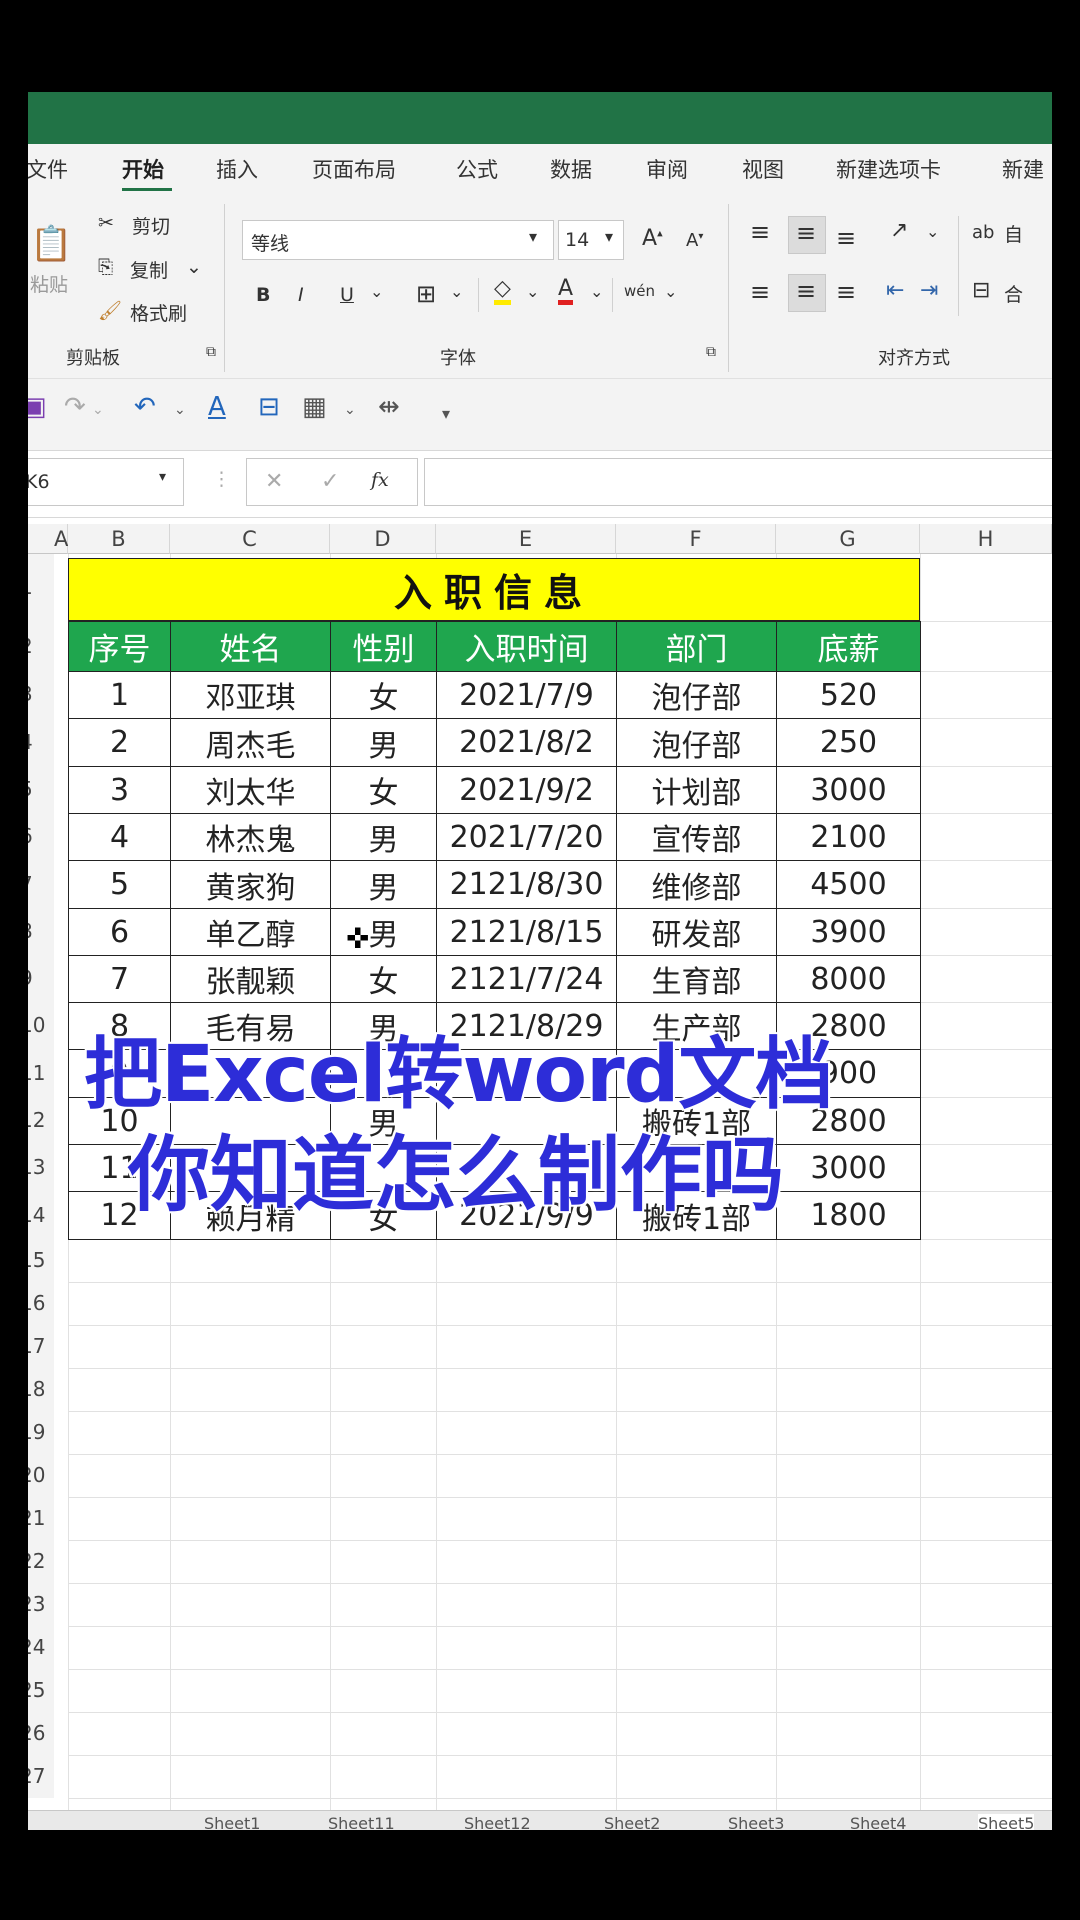 The width and height of the screenshot is (1080, 1920). I want to click on copy-button: 复制, so click(149, 269).